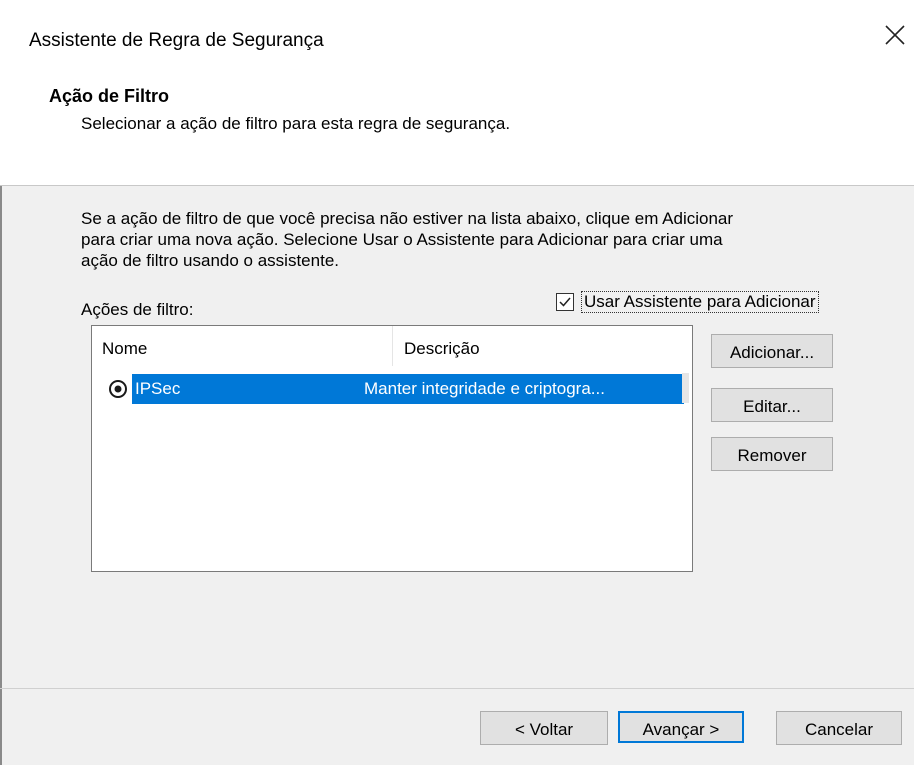 The image size is (914, 765). Describe the element at coordinates (442, 349) in the screenshot. I see `column-header-description: Descrição` at that location.